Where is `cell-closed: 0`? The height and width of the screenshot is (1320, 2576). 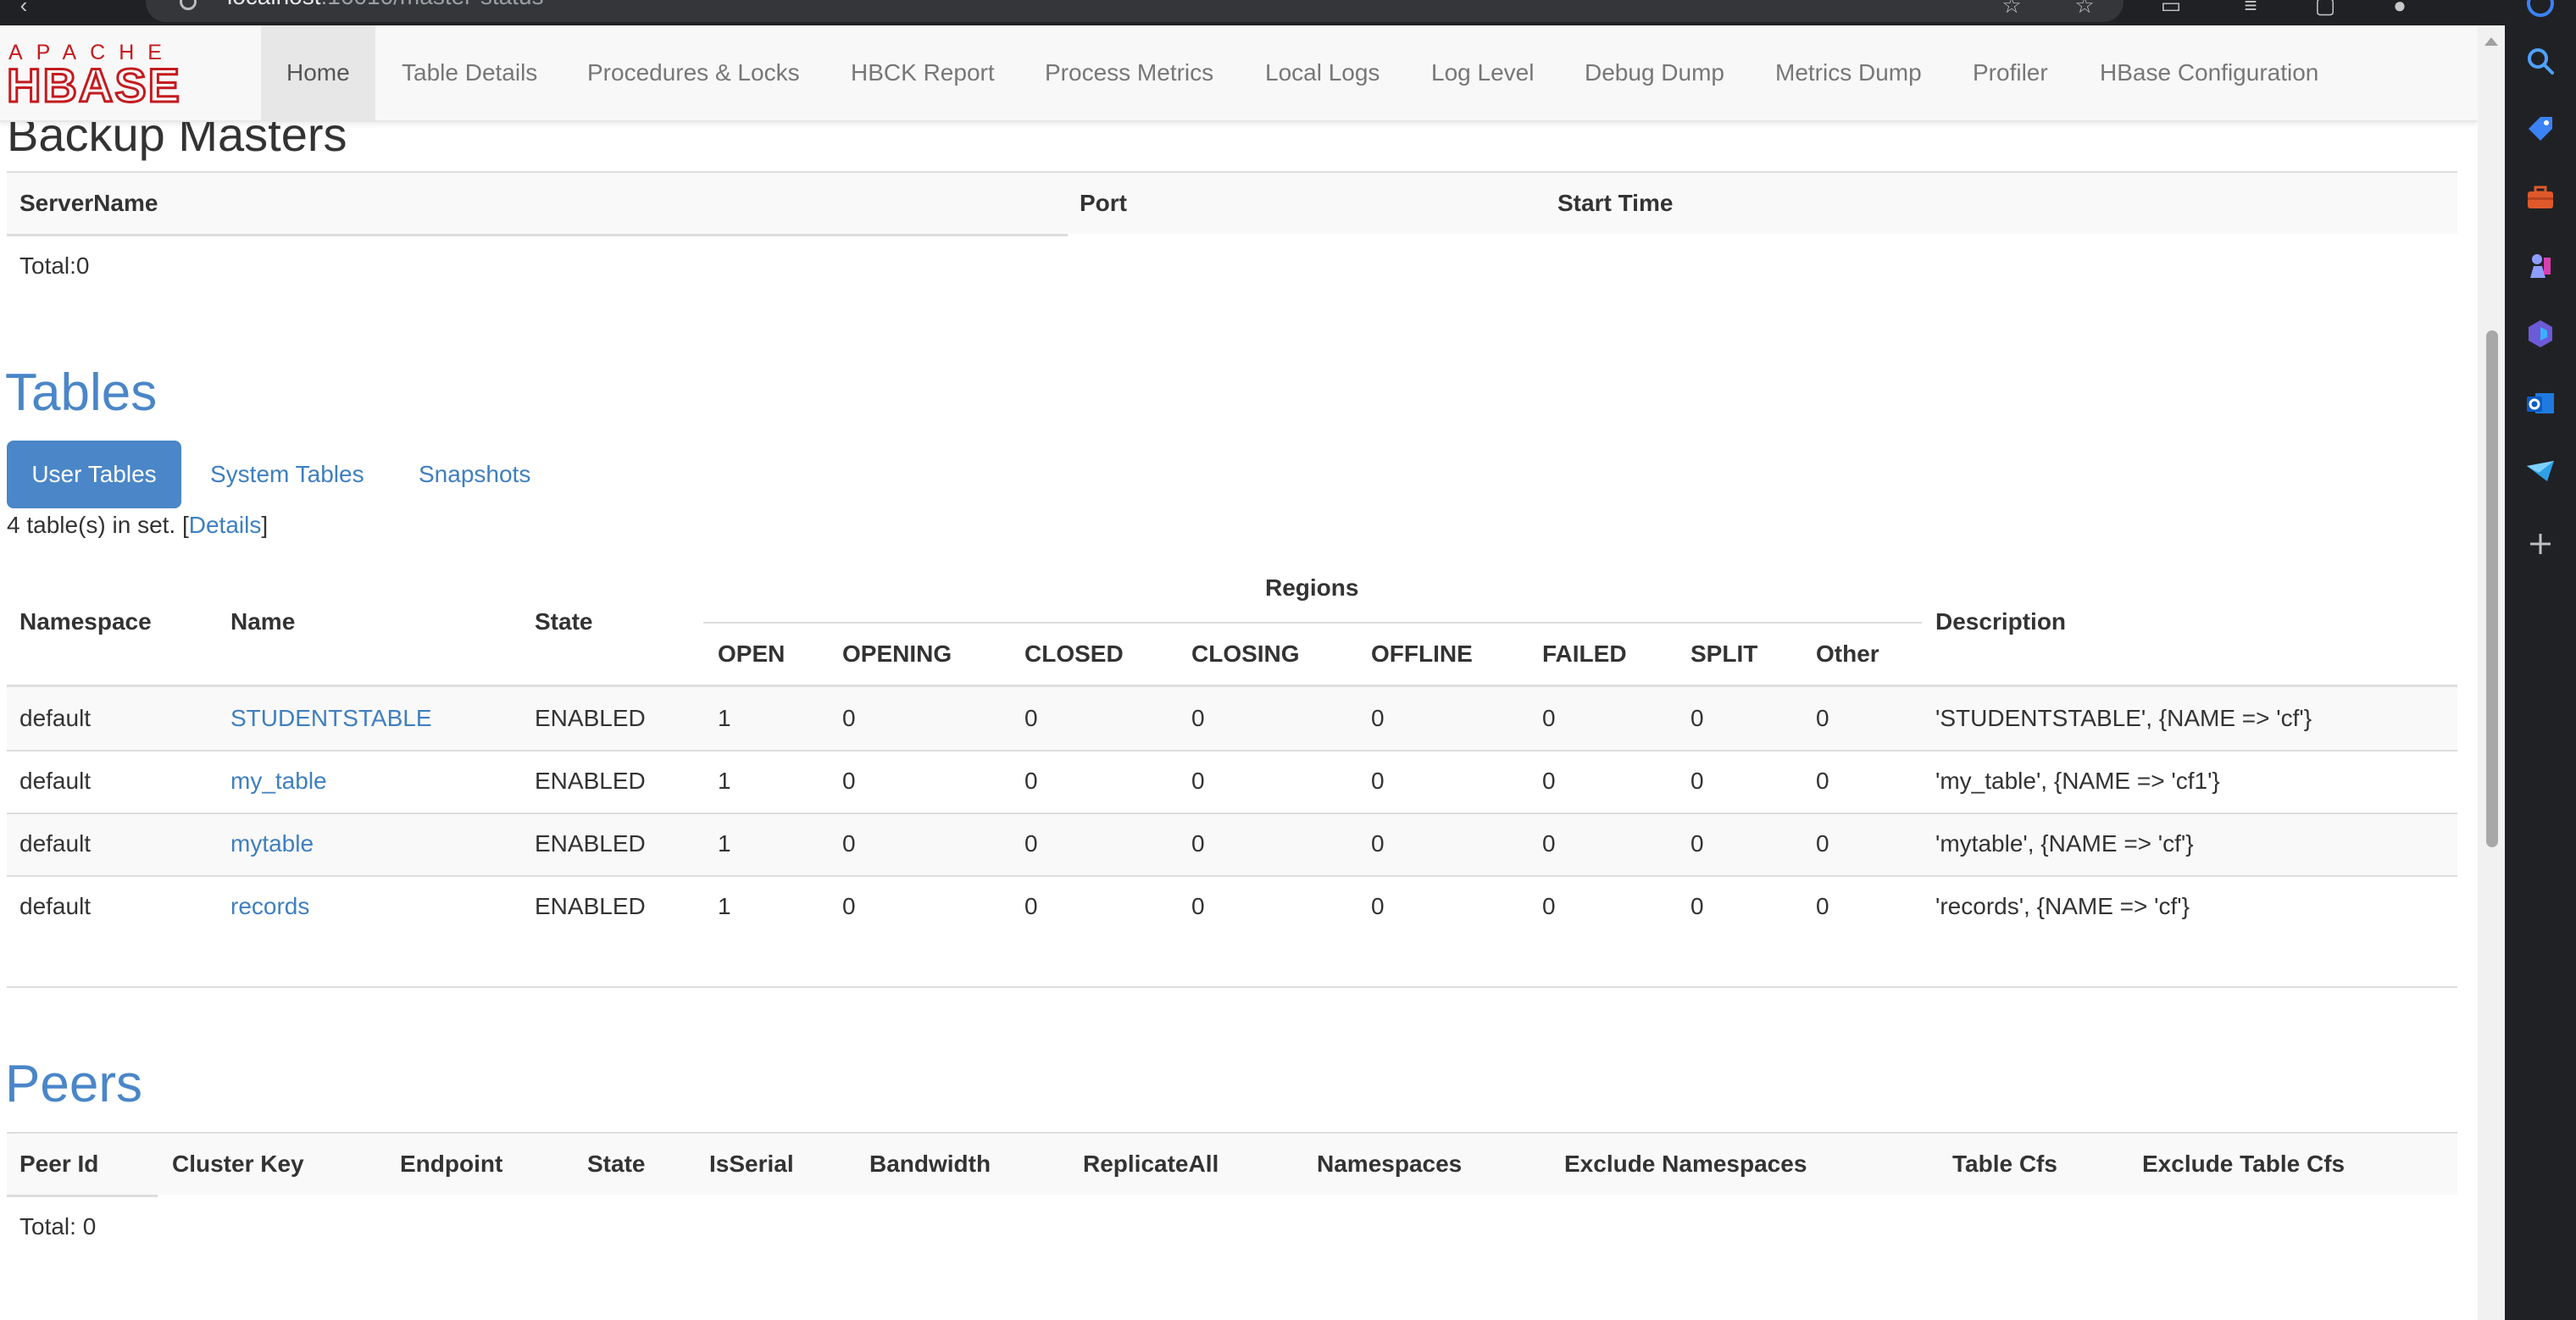 cell-closed: 0 is located at coordinates (1031, 906).